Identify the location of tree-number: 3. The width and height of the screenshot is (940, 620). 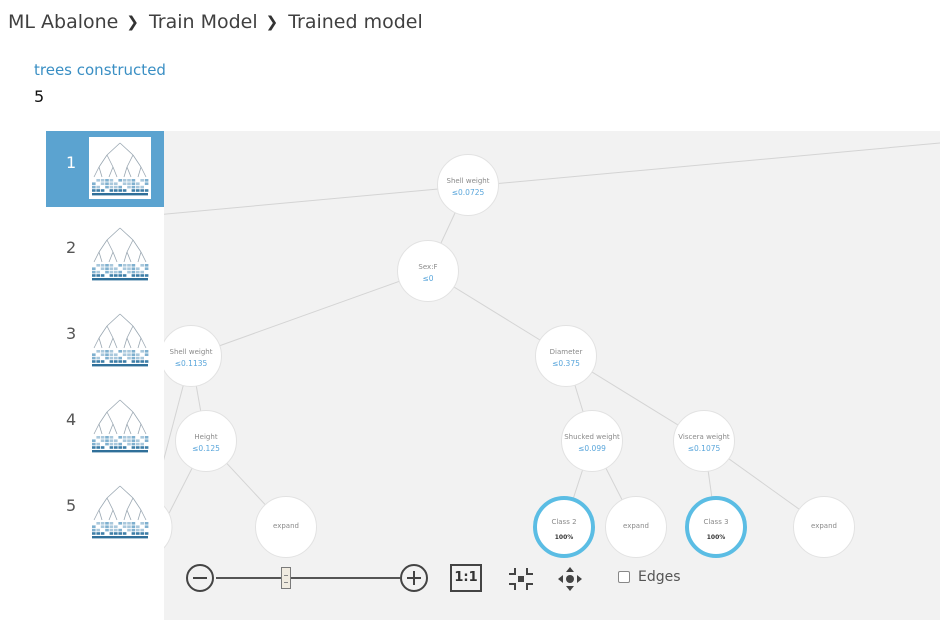
(71, 333).